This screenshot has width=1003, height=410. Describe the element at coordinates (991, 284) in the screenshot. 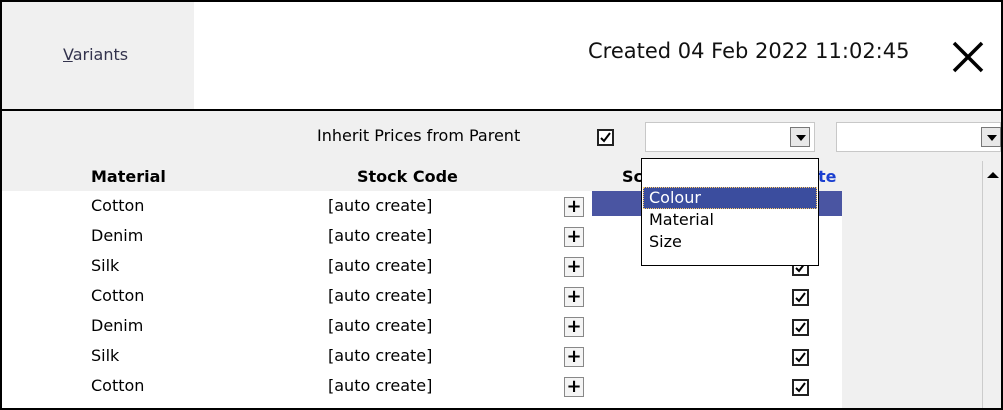

I see `vertical-scrollbar` at that location.